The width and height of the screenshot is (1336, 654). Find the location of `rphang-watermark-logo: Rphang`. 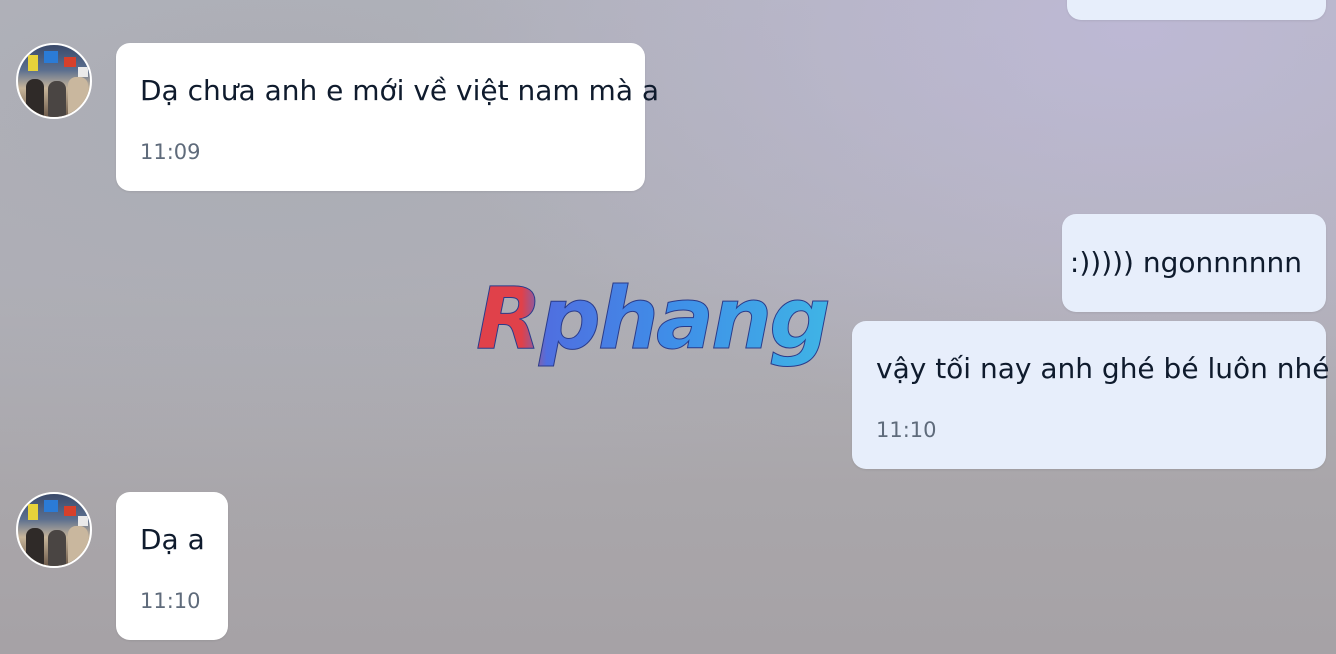

rphang-watermark-logo: Rphang is located at coordinates (654, 321).